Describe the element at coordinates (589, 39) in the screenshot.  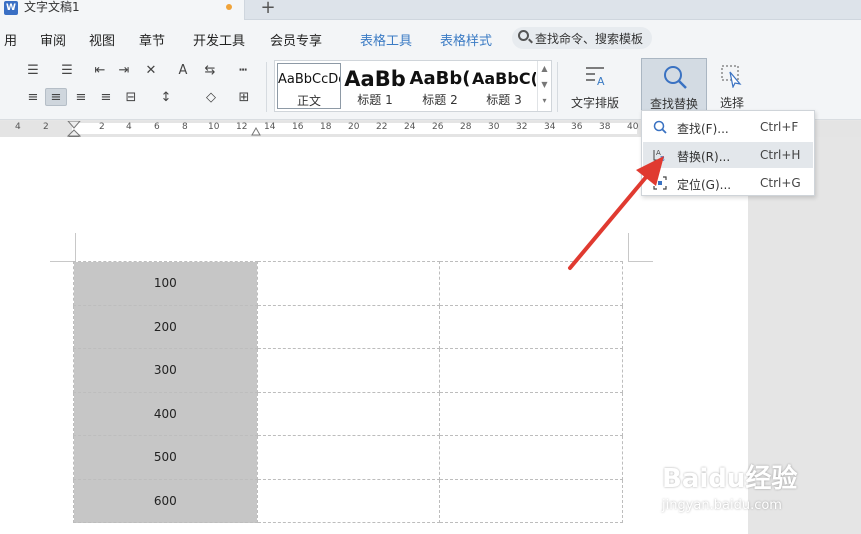
I see `command-search-placeholder: 查找命令、搜索模板` at that location.